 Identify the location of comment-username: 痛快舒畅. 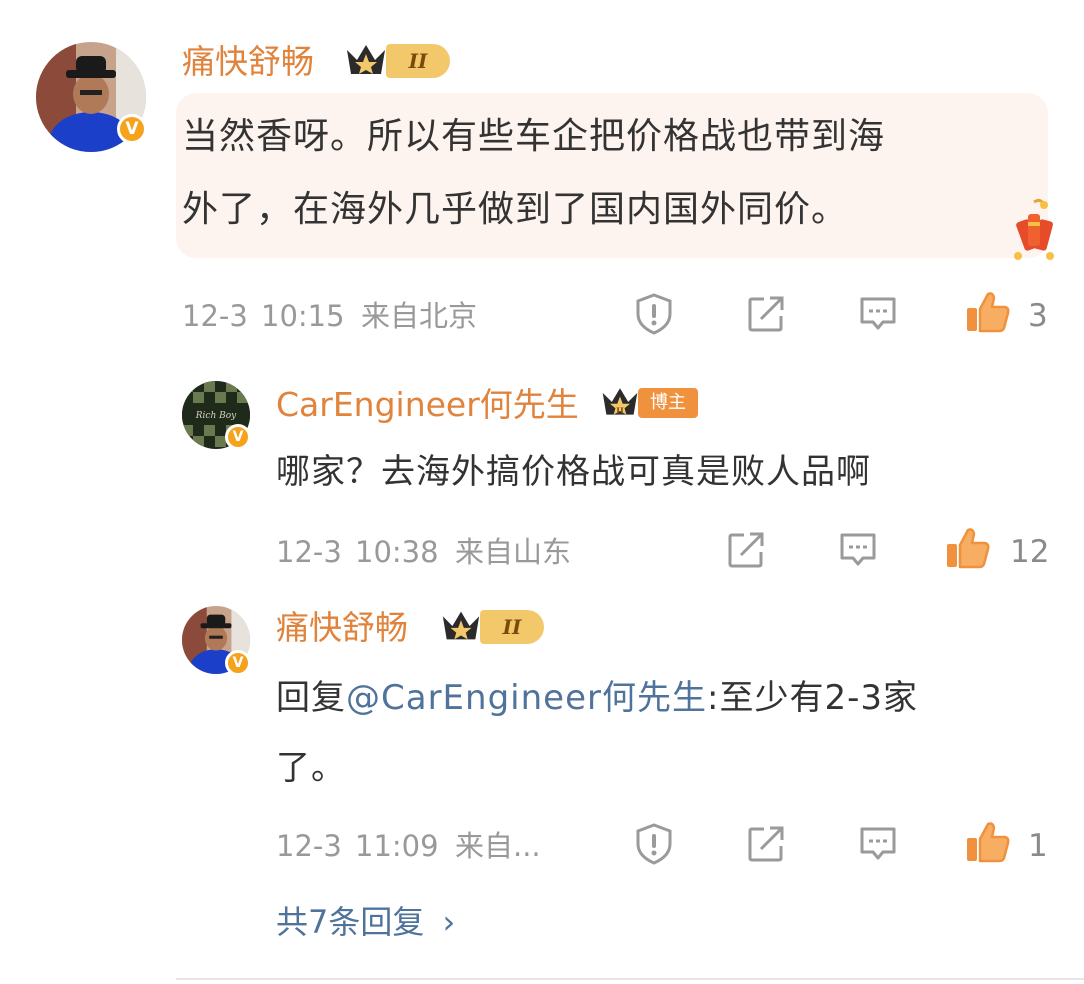
(248, 62).